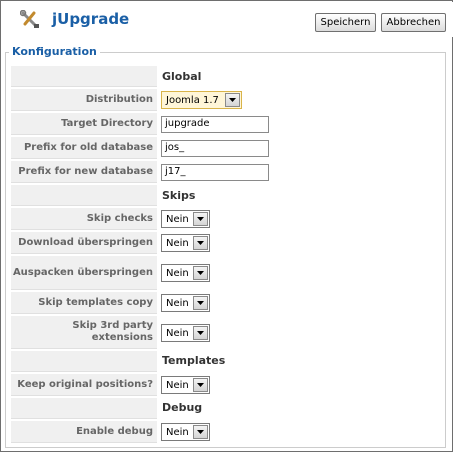 The width and height of the screenshot is (453, 452). I want to click on tools-logo-icon, so click(30, 19).